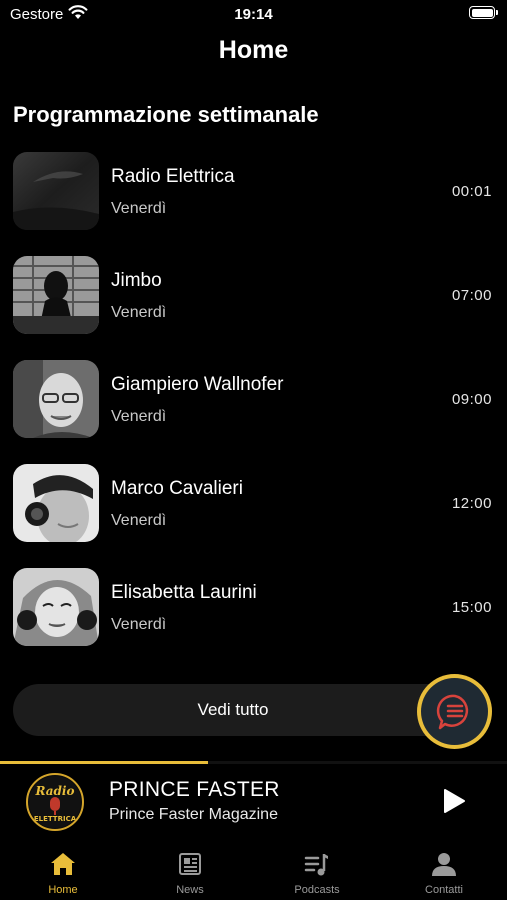 Image resolution: width=507 pixels, height=900 pixels. What do you see at coordinates (317, 890) in the screenshot?
I see `tab-label: Podcasts` at bounding box center [317, 890].